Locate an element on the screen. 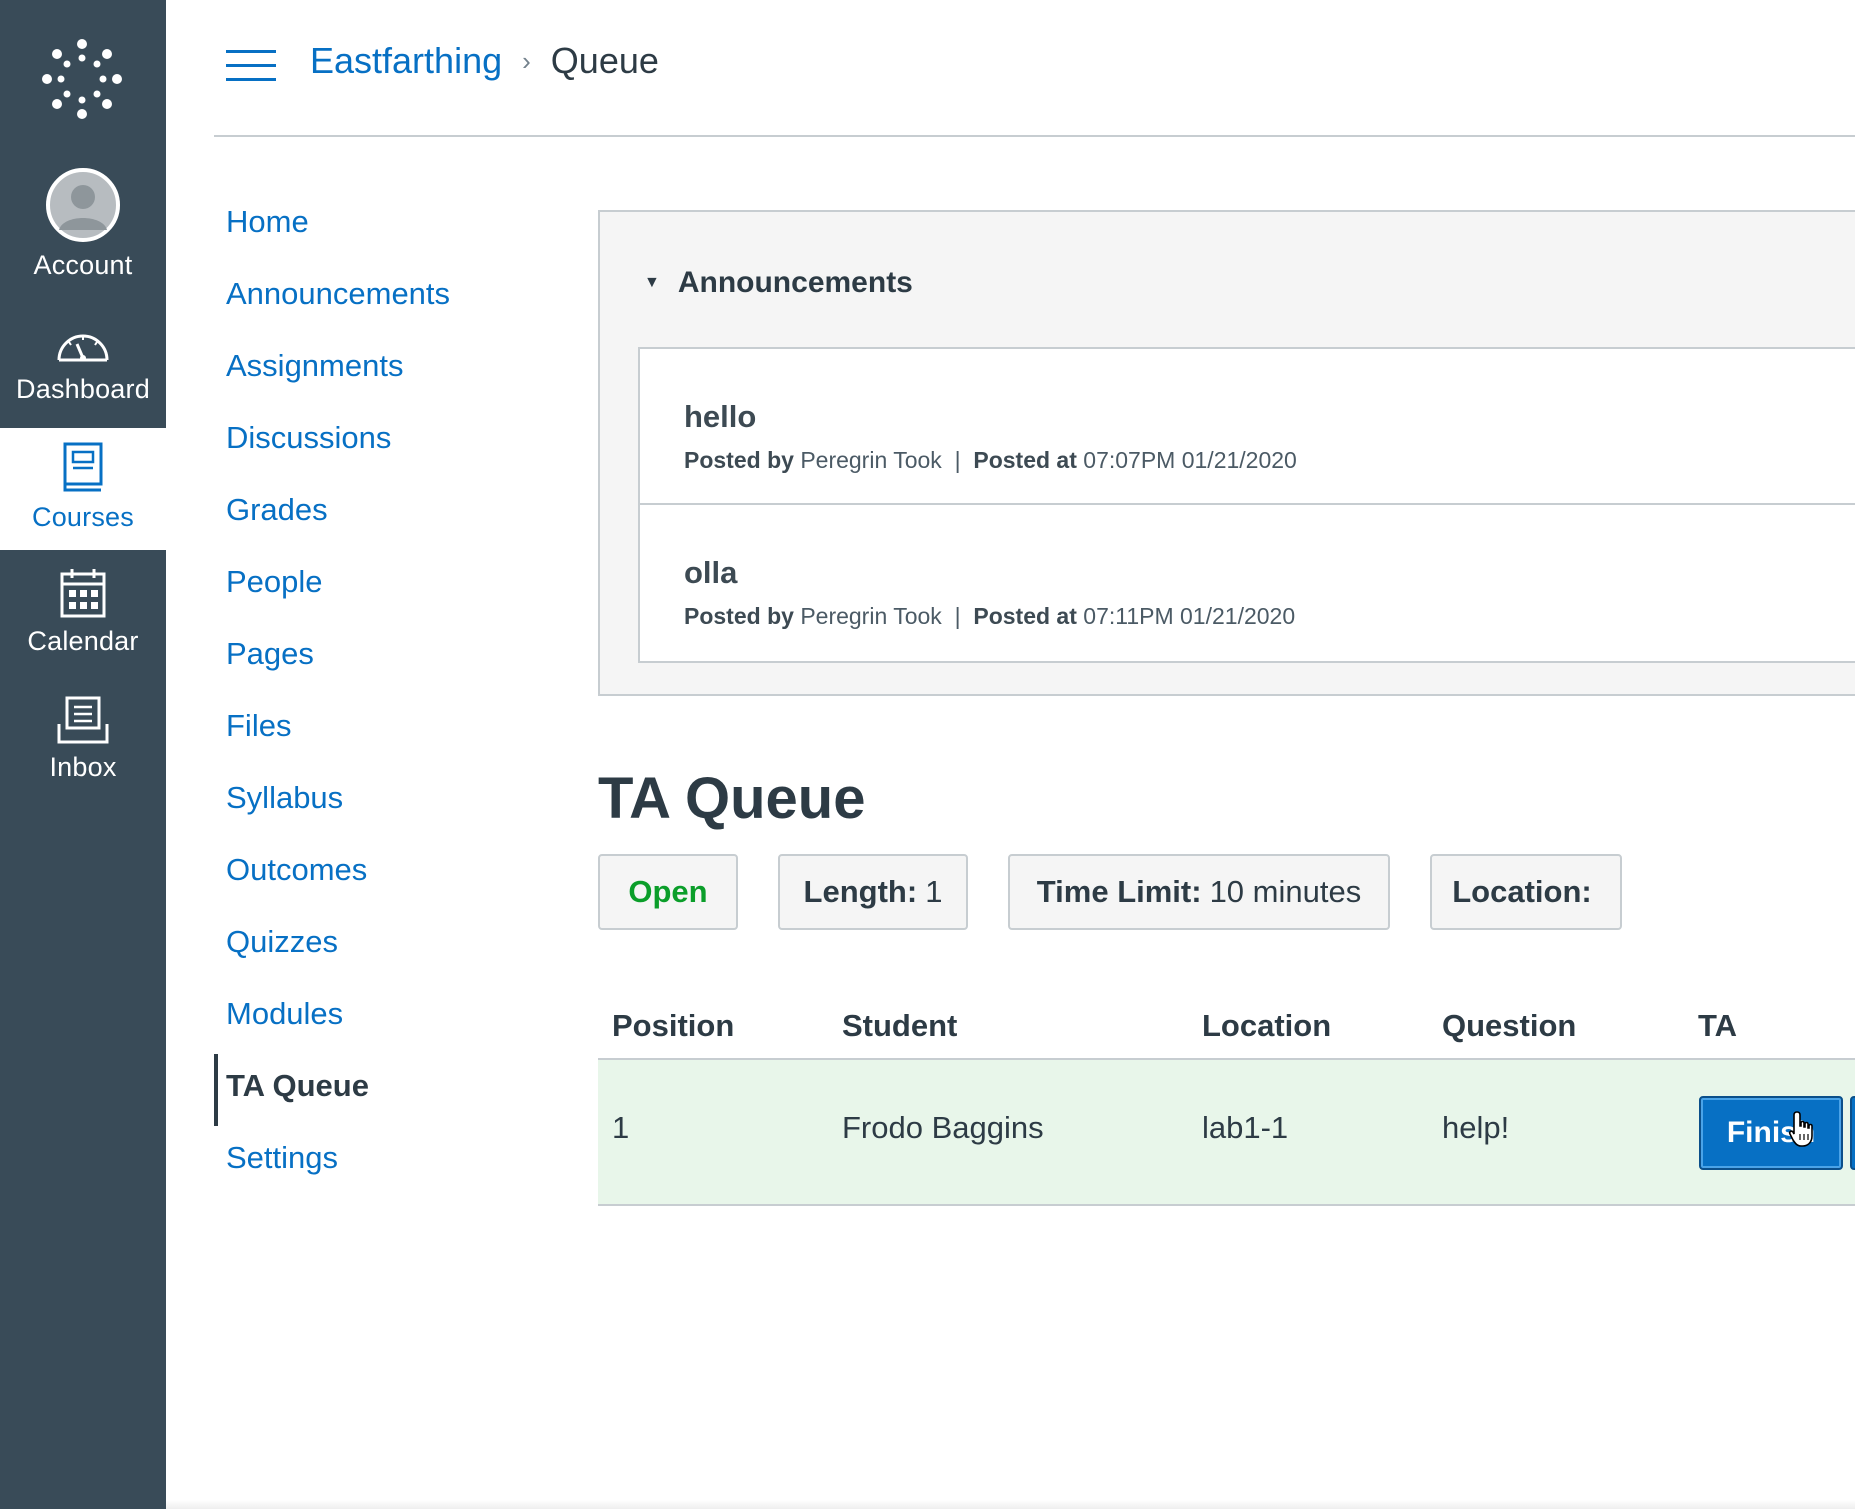 This screenshot has width=1855, height=1509. course-nav-home: Home is located at coordinates (374, 226).